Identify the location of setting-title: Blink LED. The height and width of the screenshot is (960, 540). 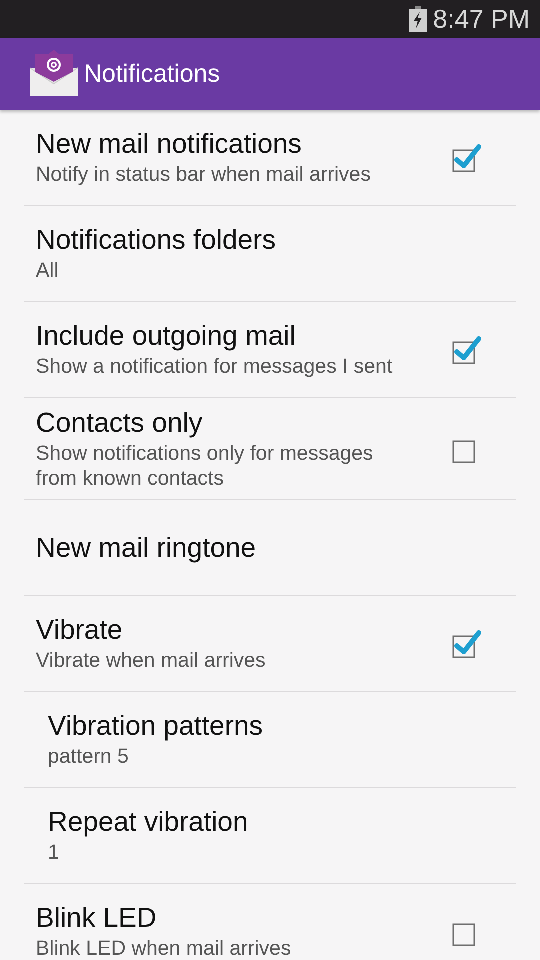
(97, 917).